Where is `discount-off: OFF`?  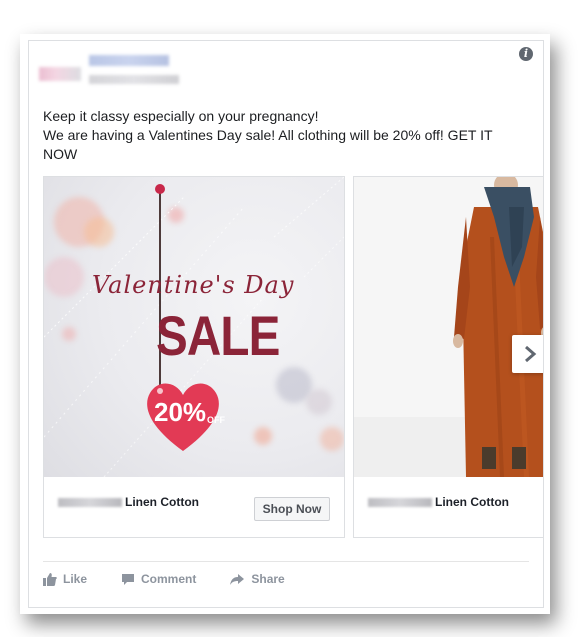
discount-off: OFF is located at coordinates (216, 420).